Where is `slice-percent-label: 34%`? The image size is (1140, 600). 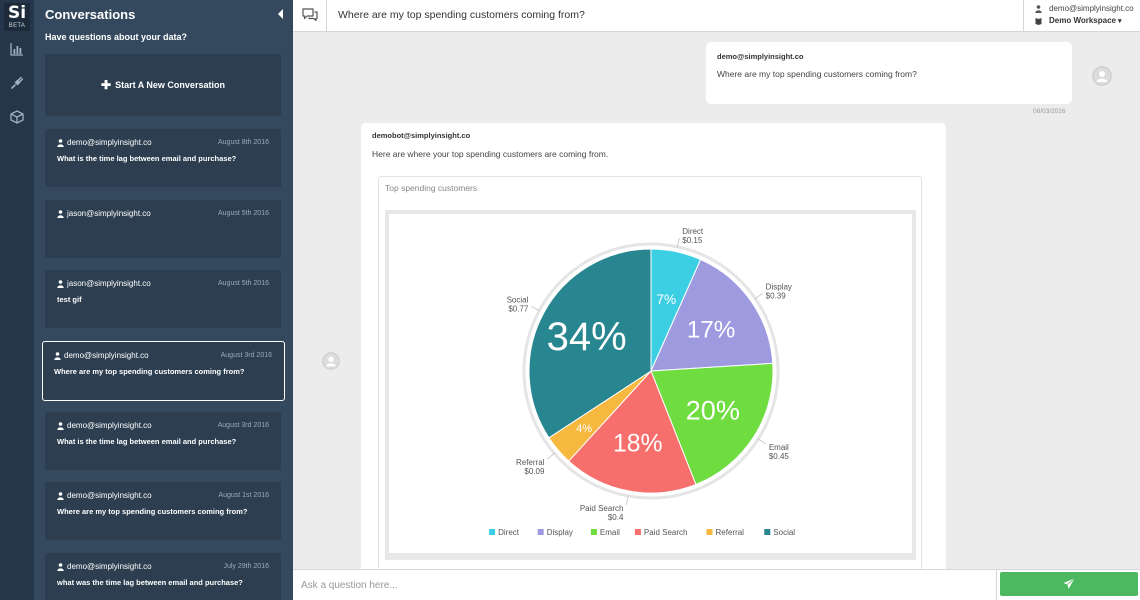
slice-percent-label: 34% is located at coordinates (587, 337).